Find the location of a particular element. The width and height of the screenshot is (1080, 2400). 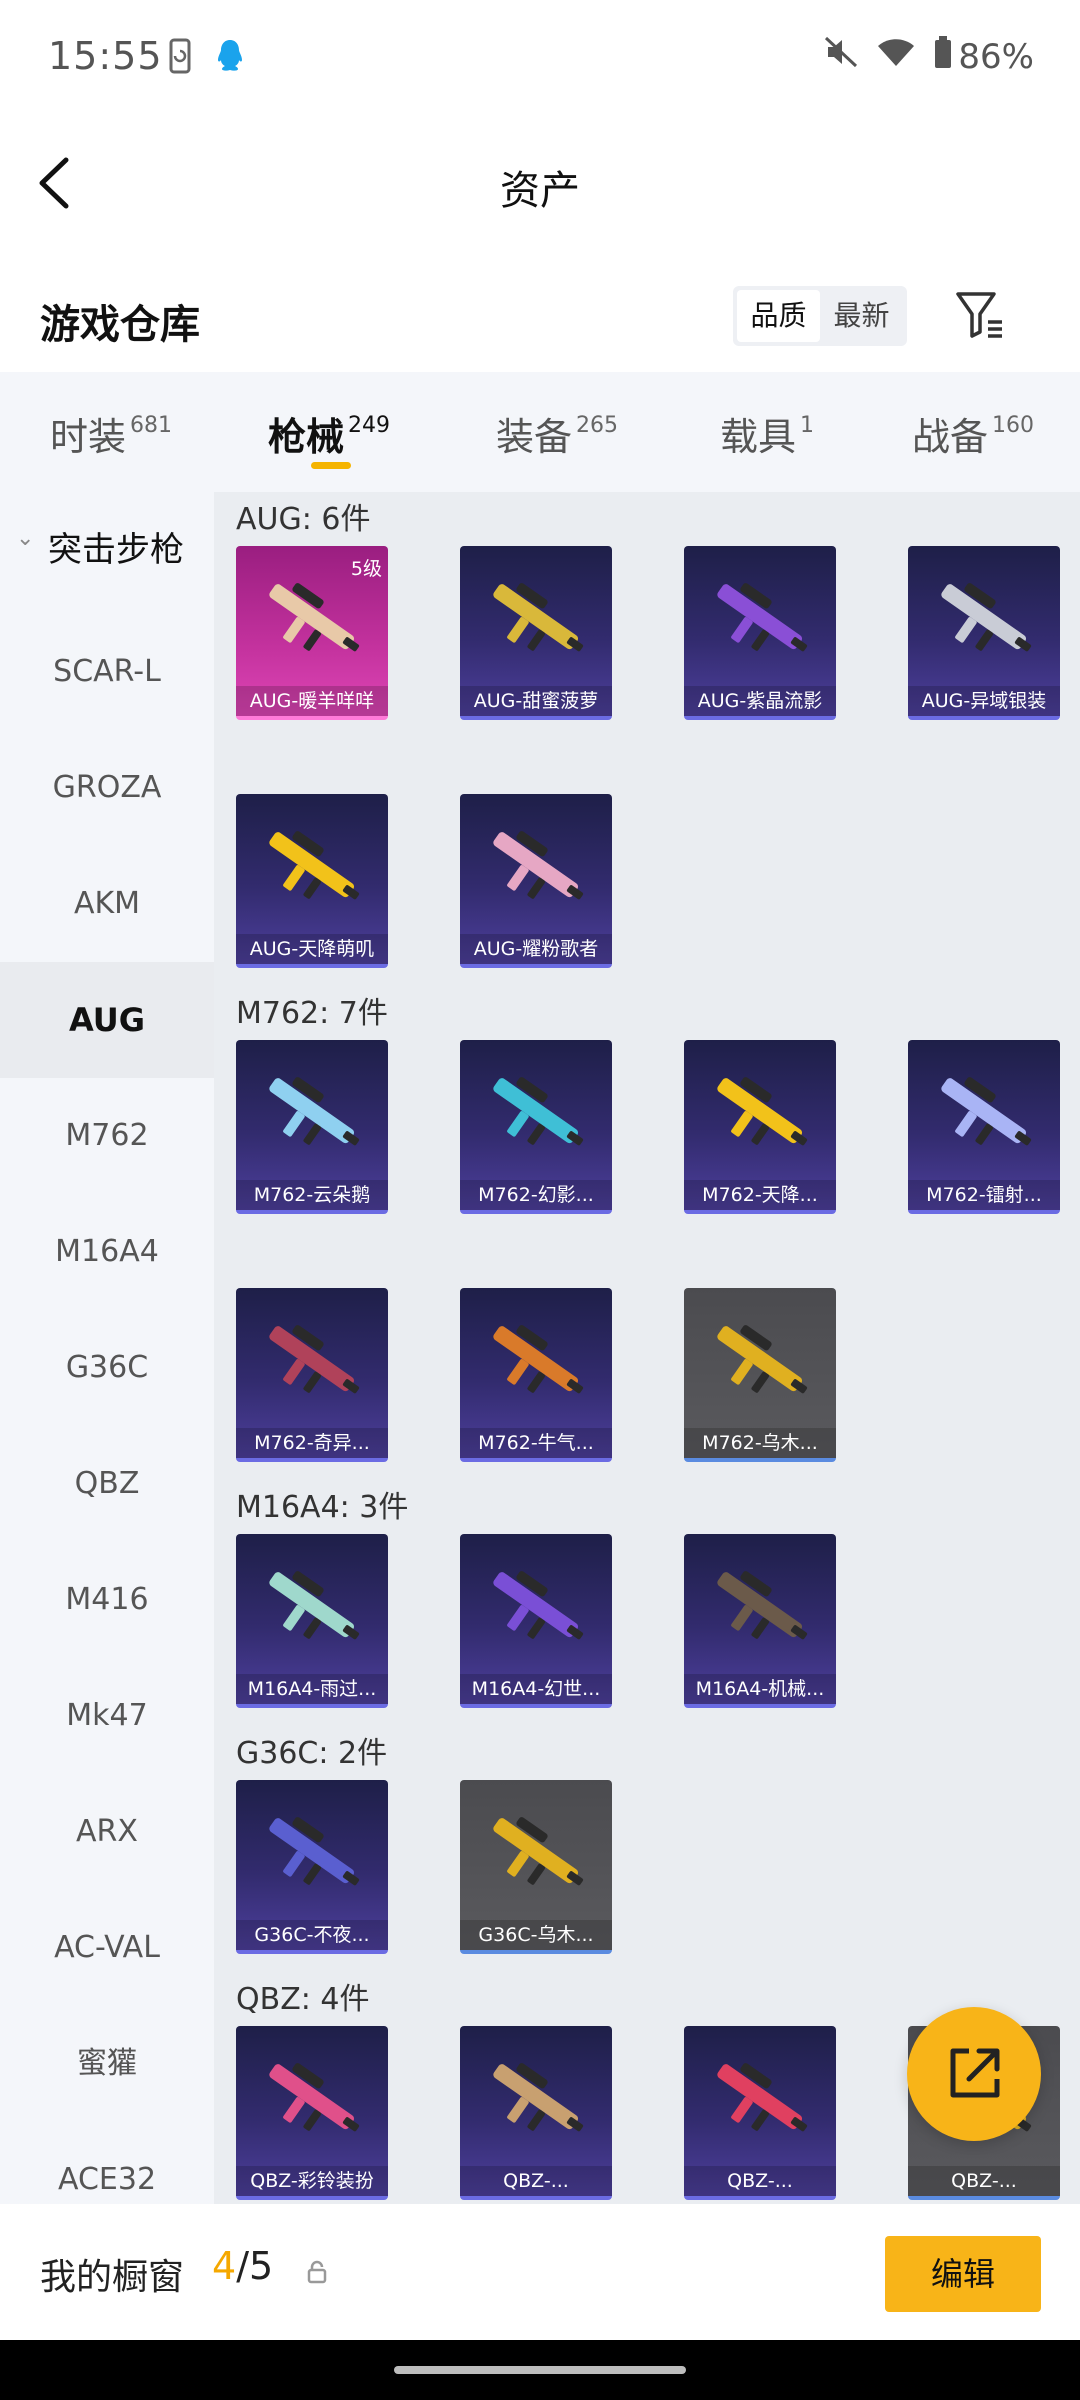

tab-fashion: 时装 681 is located at coordinates (111, 433).